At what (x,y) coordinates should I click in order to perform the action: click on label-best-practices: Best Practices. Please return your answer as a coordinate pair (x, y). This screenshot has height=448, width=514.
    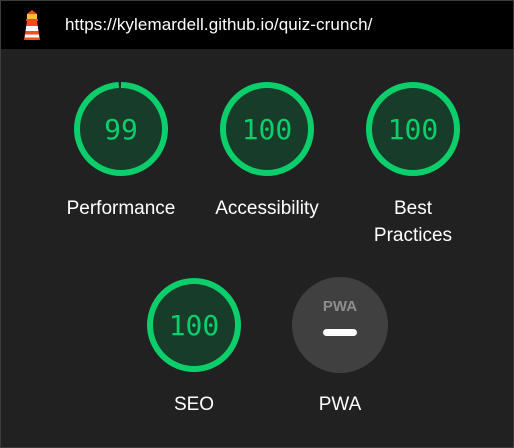
    Looking at the image, I should click on (413, 222).